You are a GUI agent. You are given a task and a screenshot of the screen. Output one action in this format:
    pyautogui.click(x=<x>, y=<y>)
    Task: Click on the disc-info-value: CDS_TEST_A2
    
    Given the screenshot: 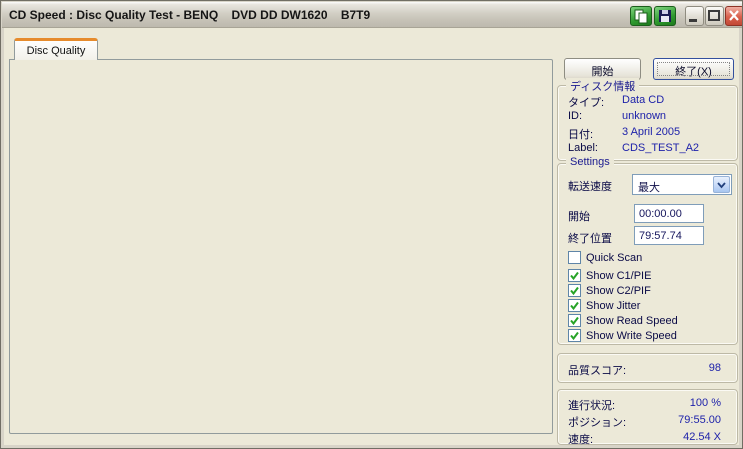 What is the action you would take?
    pyautogui.click(x=661, y=148)
    